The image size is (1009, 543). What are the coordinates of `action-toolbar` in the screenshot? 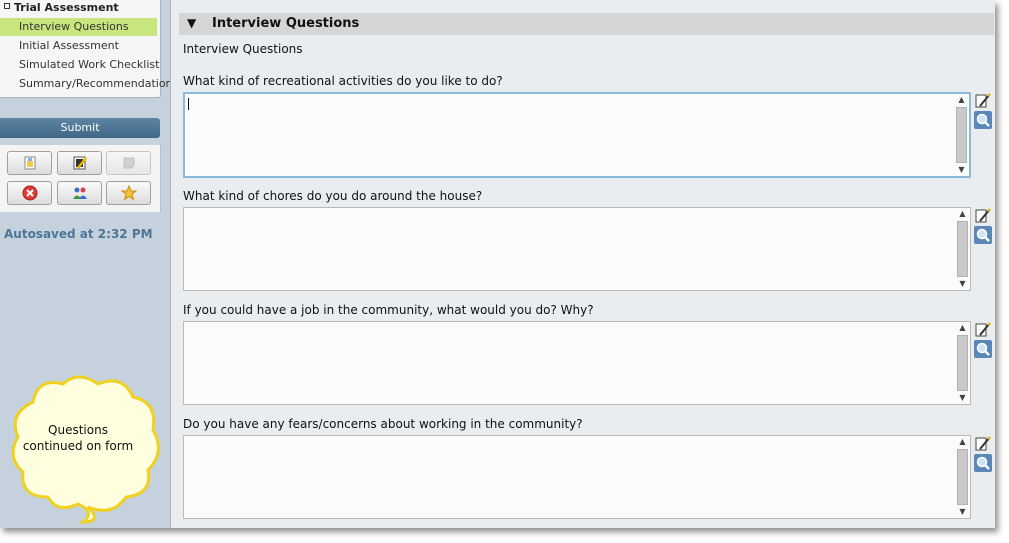 It's located at (80, 178).